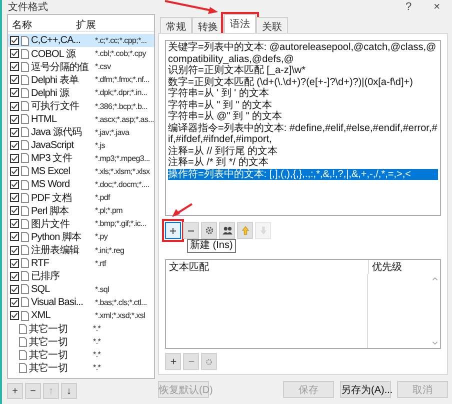 The image size is (452, 404). What do you see at coordinates (81, 211) in the screenshot?
I see `file-type-row: Perl 脚本 *.pl;*.pm` at bounding box center [81, 211].